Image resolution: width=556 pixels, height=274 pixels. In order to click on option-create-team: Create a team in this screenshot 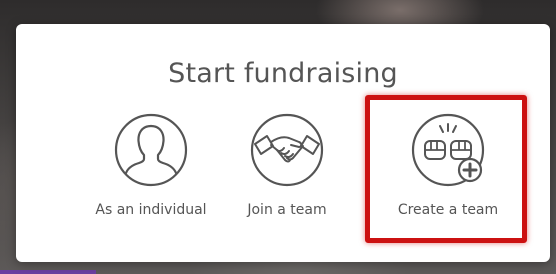, I will do `click(448, 172)`.